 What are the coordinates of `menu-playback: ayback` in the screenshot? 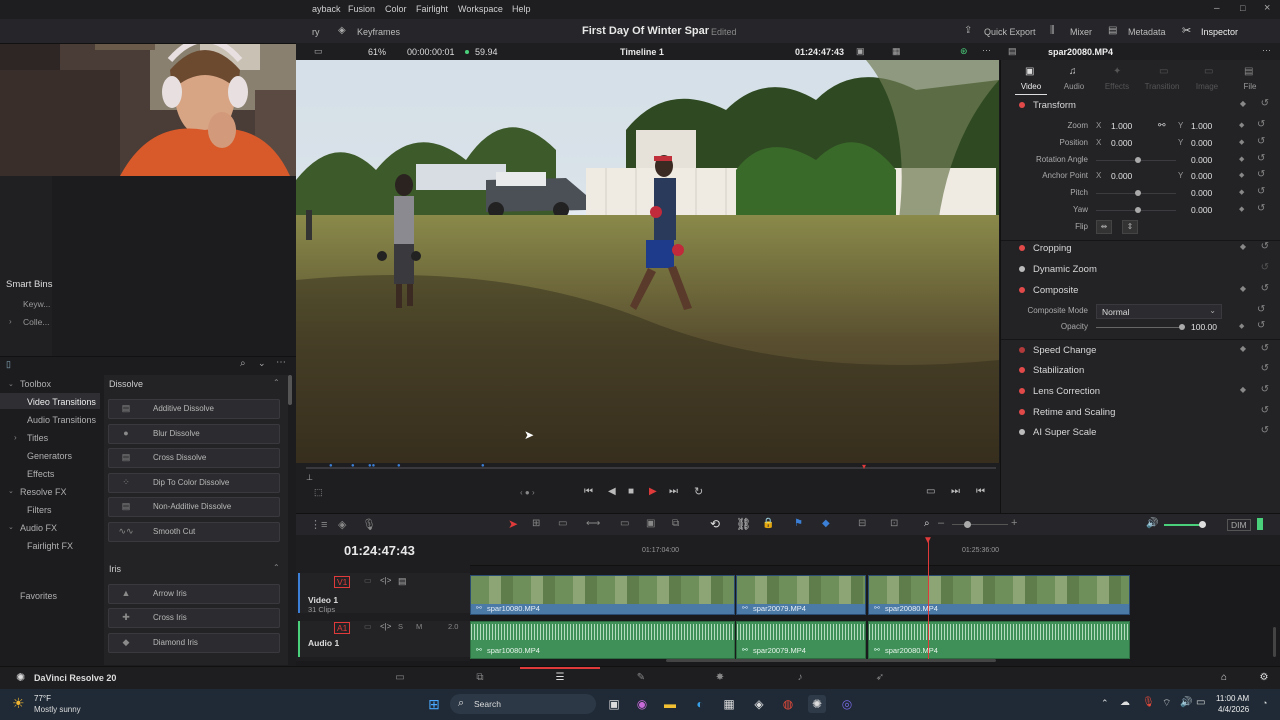 It's located at (326, 9).